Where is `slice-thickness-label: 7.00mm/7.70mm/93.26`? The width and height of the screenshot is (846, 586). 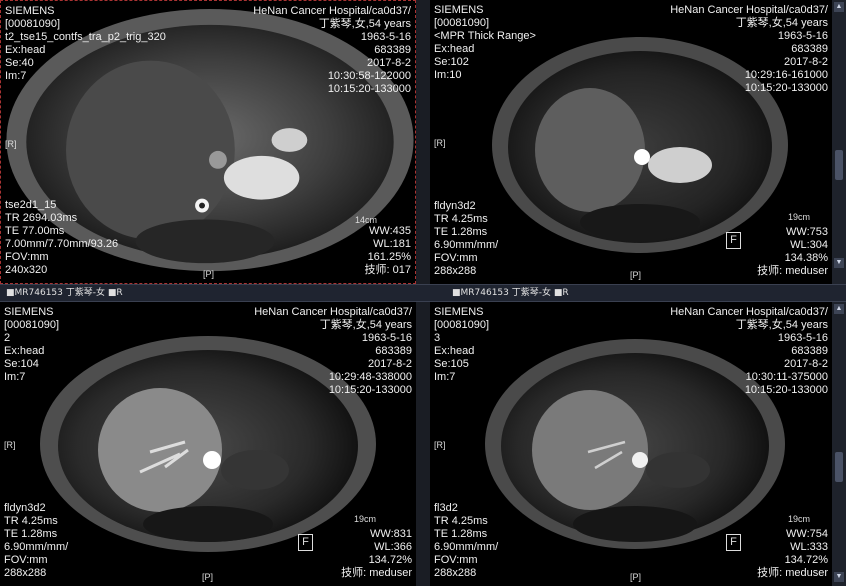
slice-thickness-label: 7.00mm/7.70mm/93.26 is located at coordinates (62, 244).